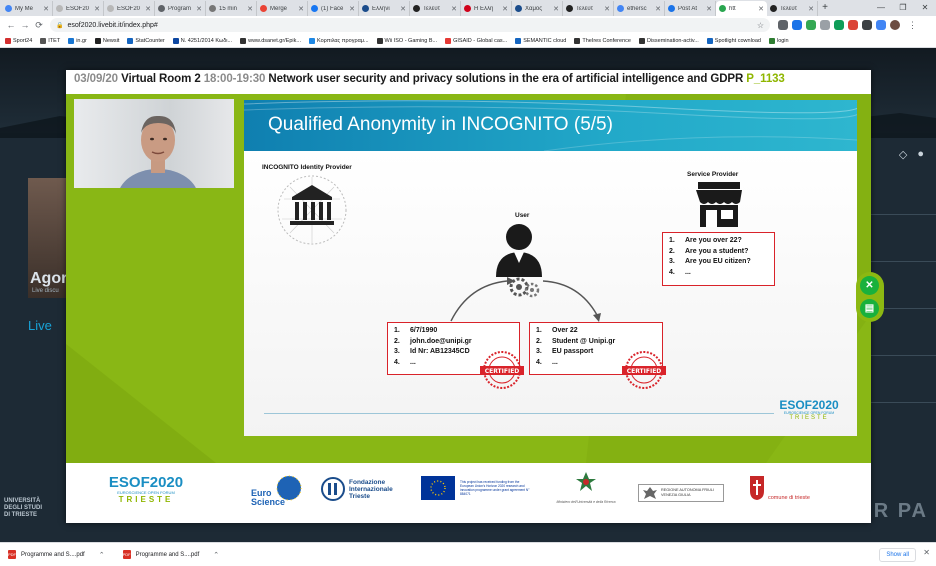 The width and height of the screenshot is (936, 566). I want to click on slide-esof-logo: ESOF2020 EUROSCIENCE OPEN FORUM TRIESTE, so click(809, 409).